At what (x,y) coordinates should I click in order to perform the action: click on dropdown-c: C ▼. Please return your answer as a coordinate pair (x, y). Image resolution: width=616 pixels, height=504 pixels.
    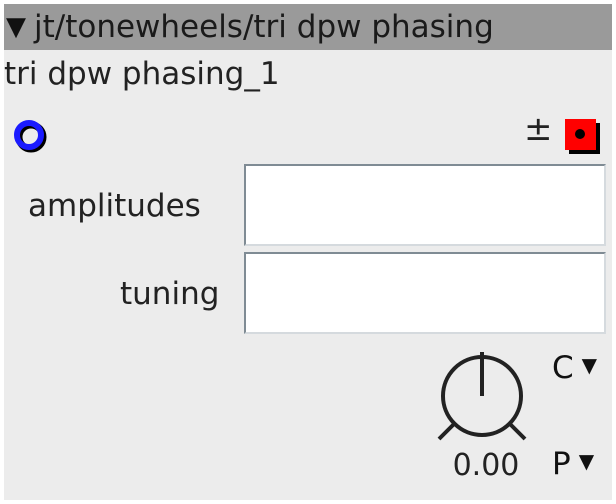
    Looking at the image, I should click on (574, 368).